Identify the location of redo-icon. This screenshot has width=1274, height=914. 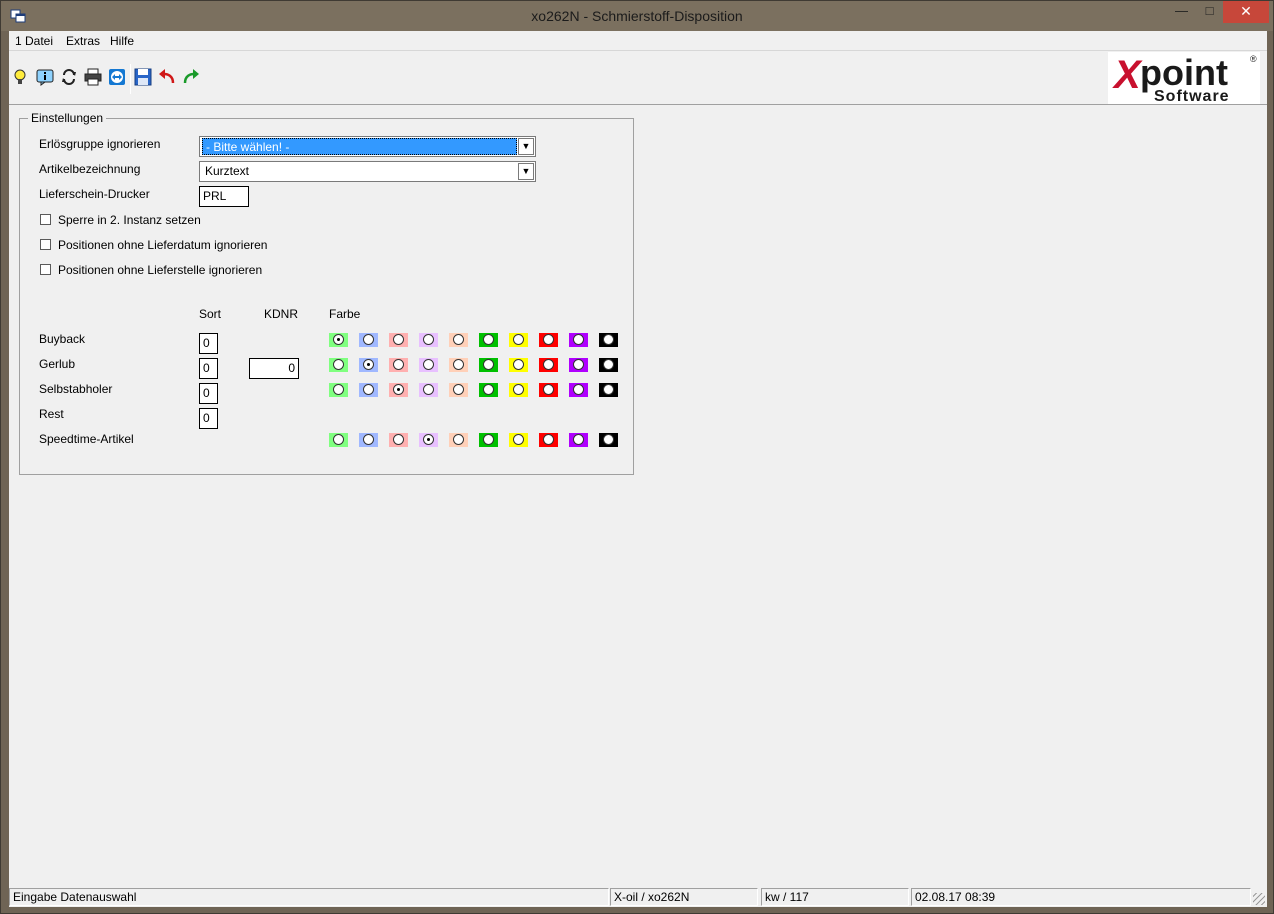
(191, 77).